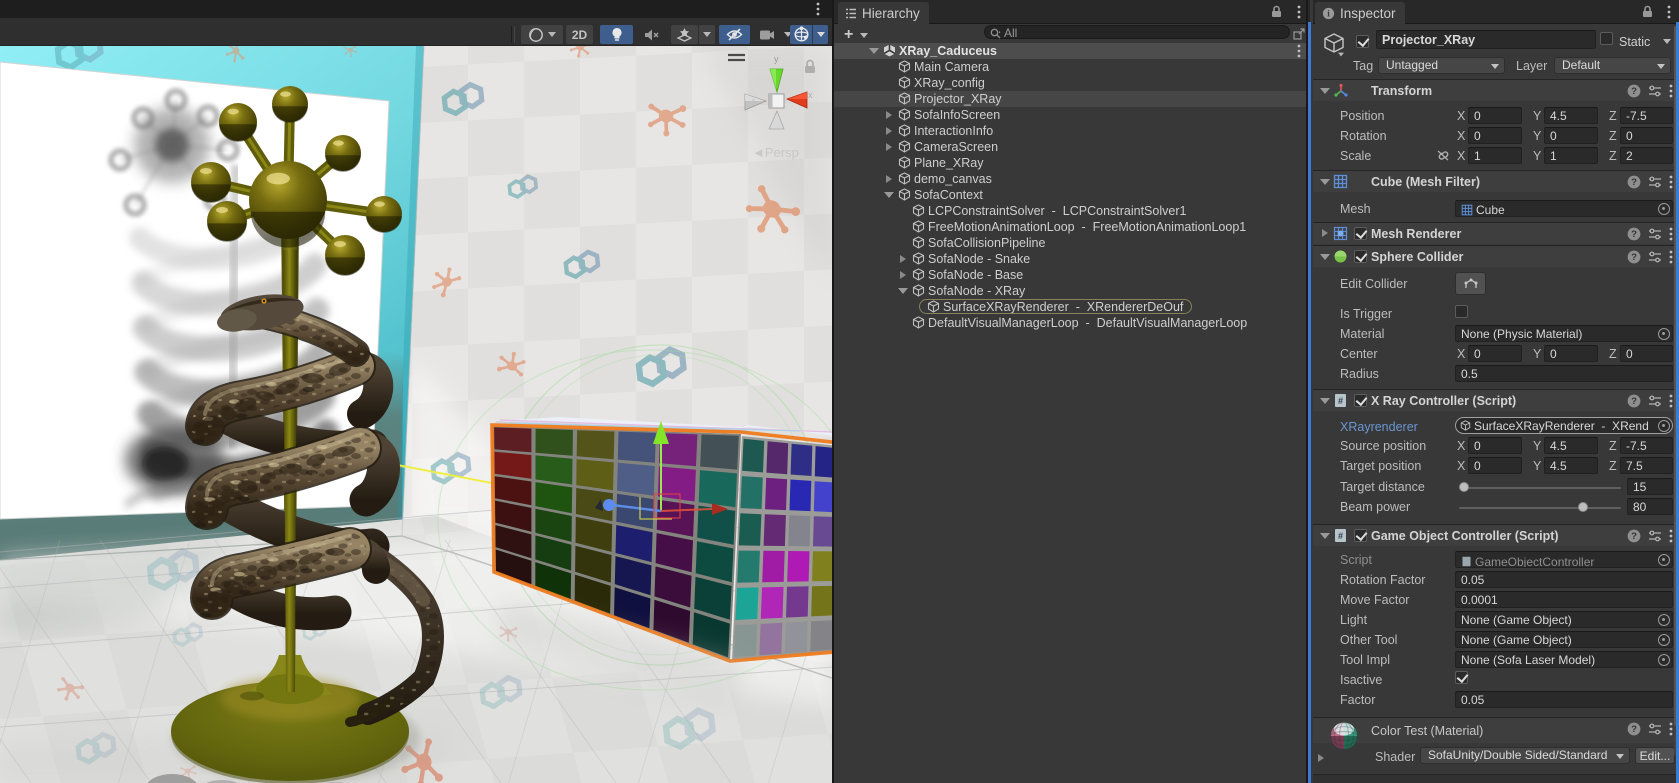 This screenshot has height=783, width=1679. I want to click on svg-text: y, so click(776, 59).